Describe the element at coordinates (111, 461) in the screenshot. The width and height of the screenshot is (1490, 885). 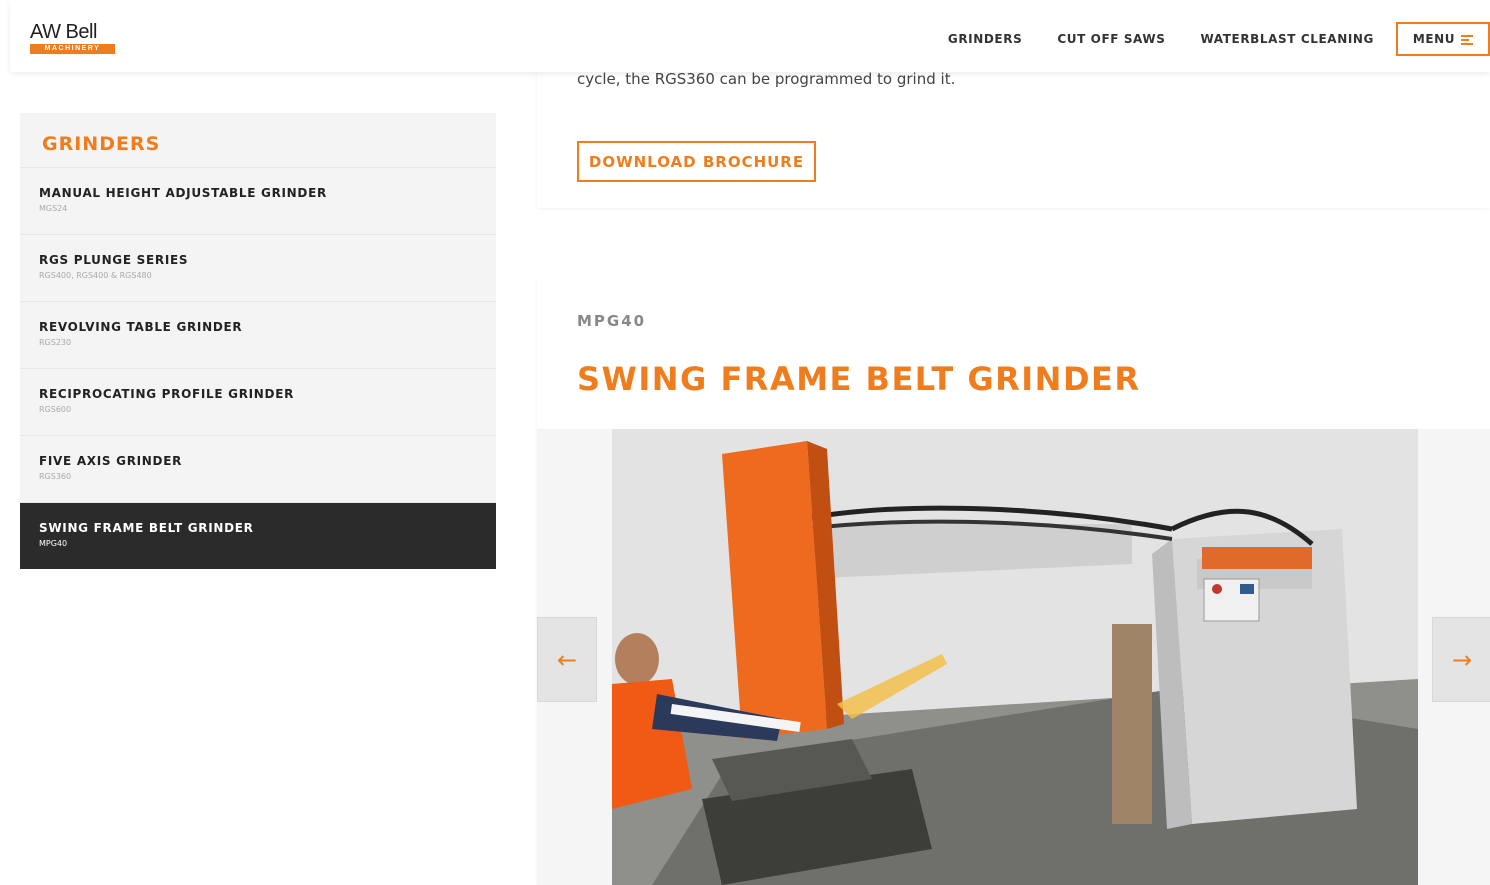
I see `sidebar-item-label: FIVE AXIS GRINDER` at that location.